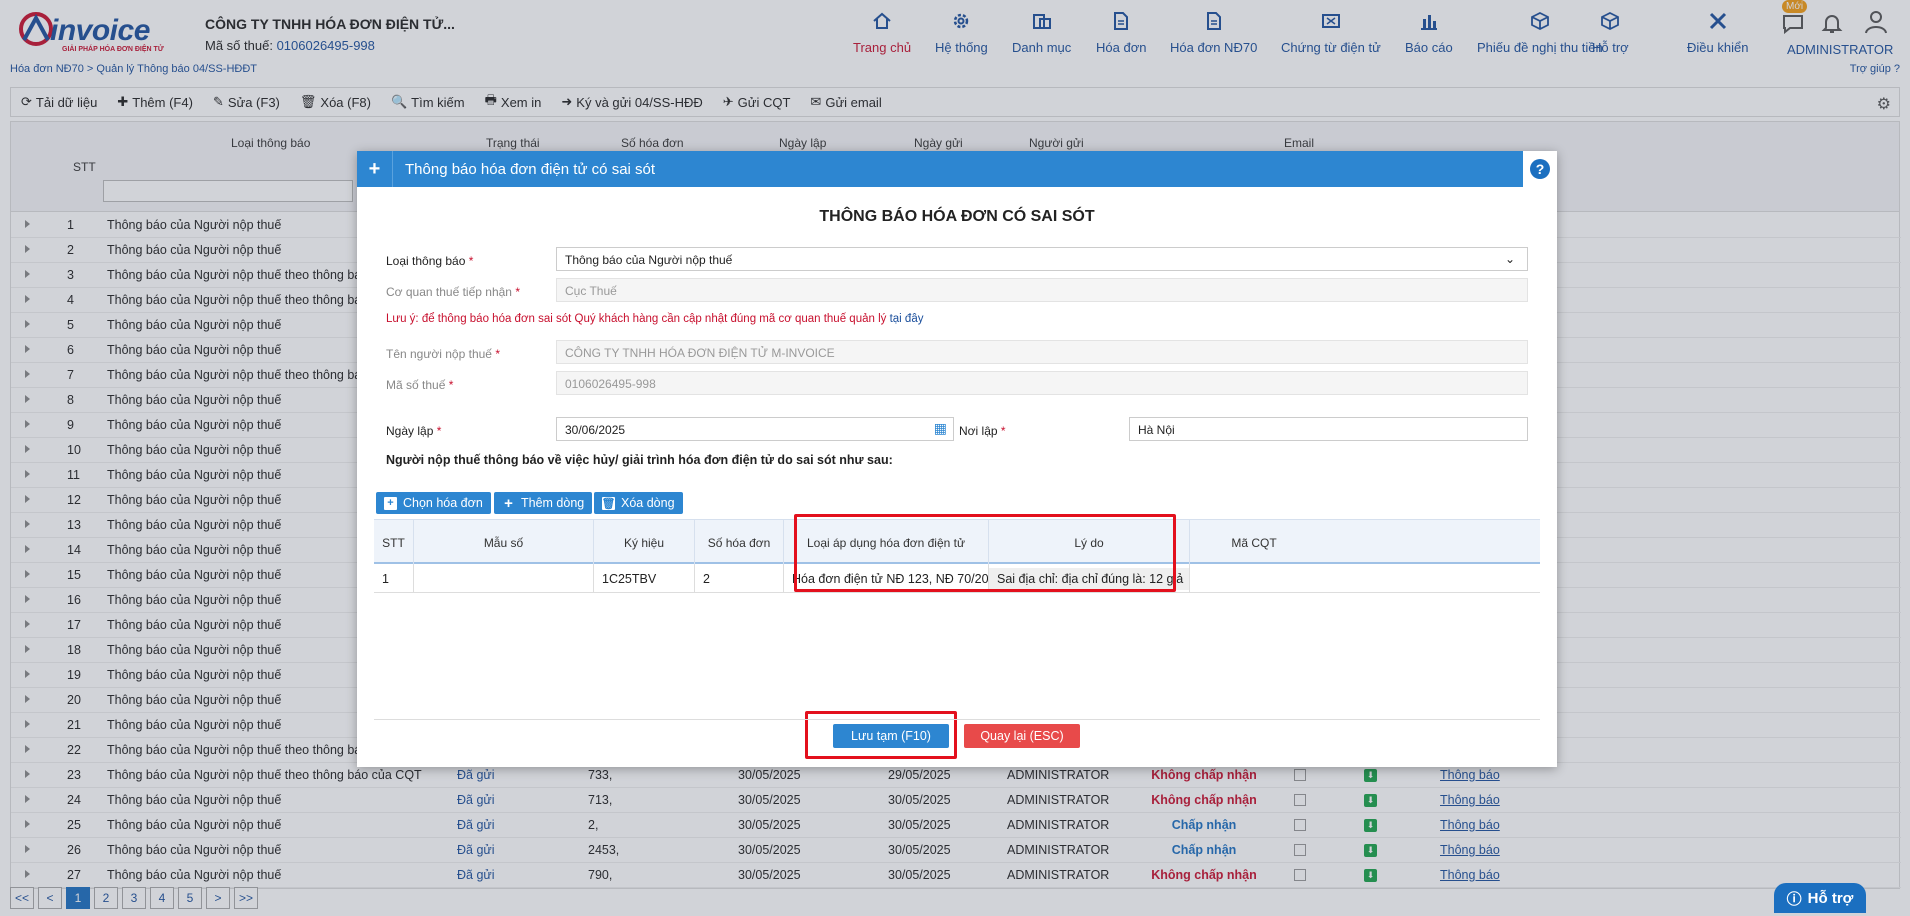 Image resolution: width=1910 pixels, height=916 pixels. What do you see at coordinates (1042, 383) in the screenshot?
I see `ma-so-thue-field: 0106026495-998` at bounding box center [1042, 383].